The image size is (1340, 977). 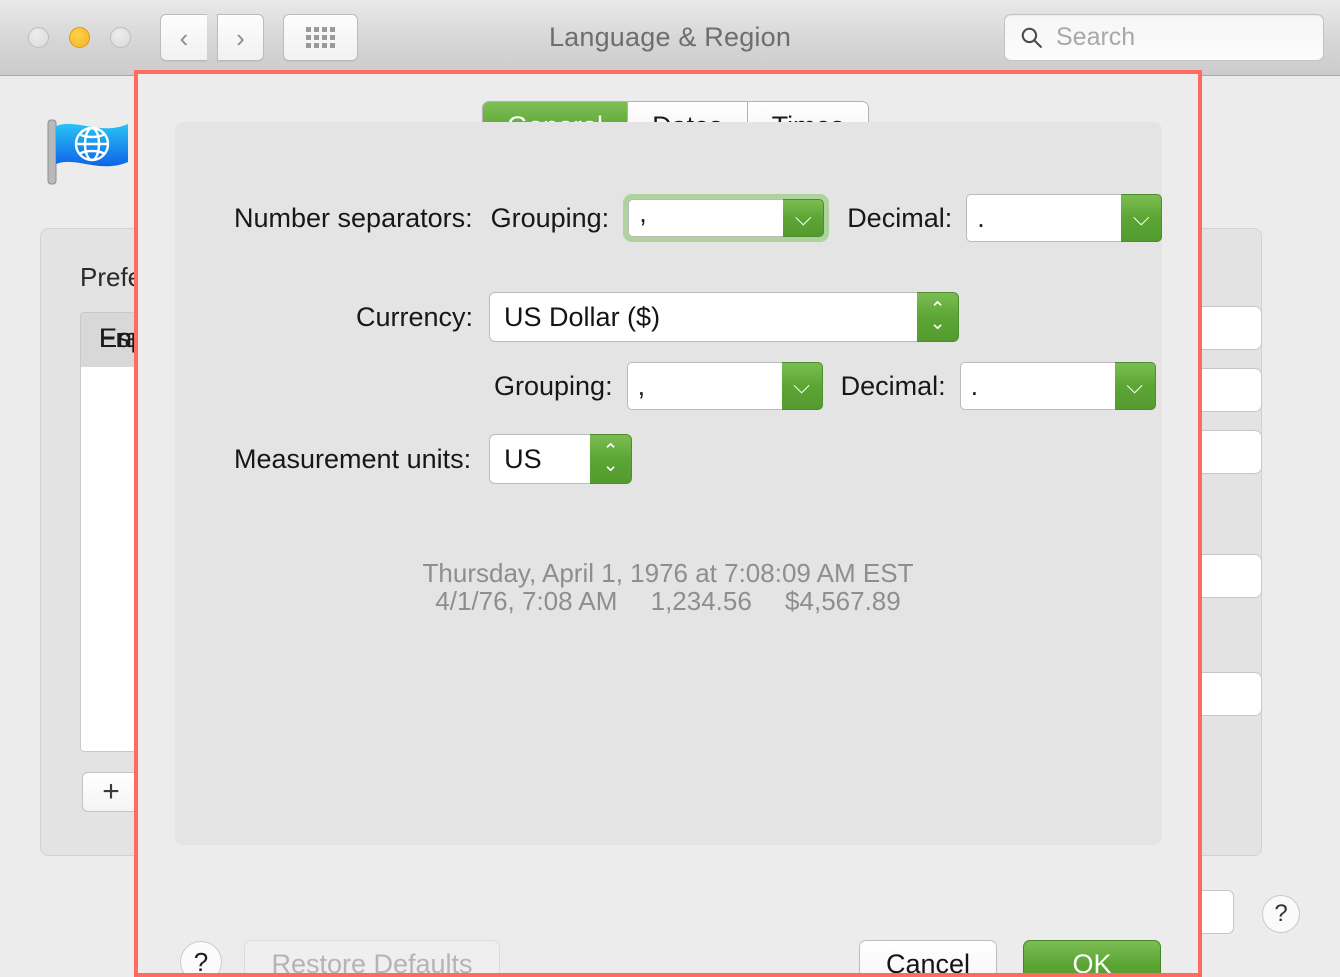 I want to click on measurement-units-popup: US ⌃ ⌄, so click(x=561, y=459).